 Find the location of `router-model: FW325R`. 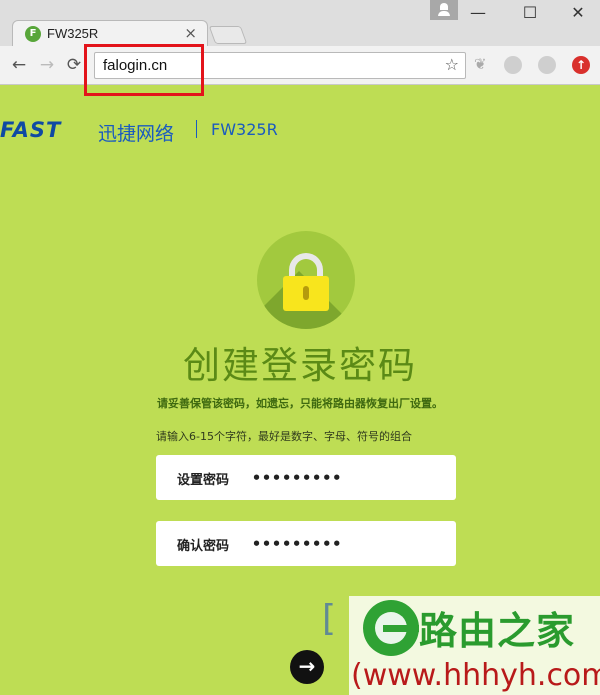

router-model: FW325R is located at coordinates (244, 129).